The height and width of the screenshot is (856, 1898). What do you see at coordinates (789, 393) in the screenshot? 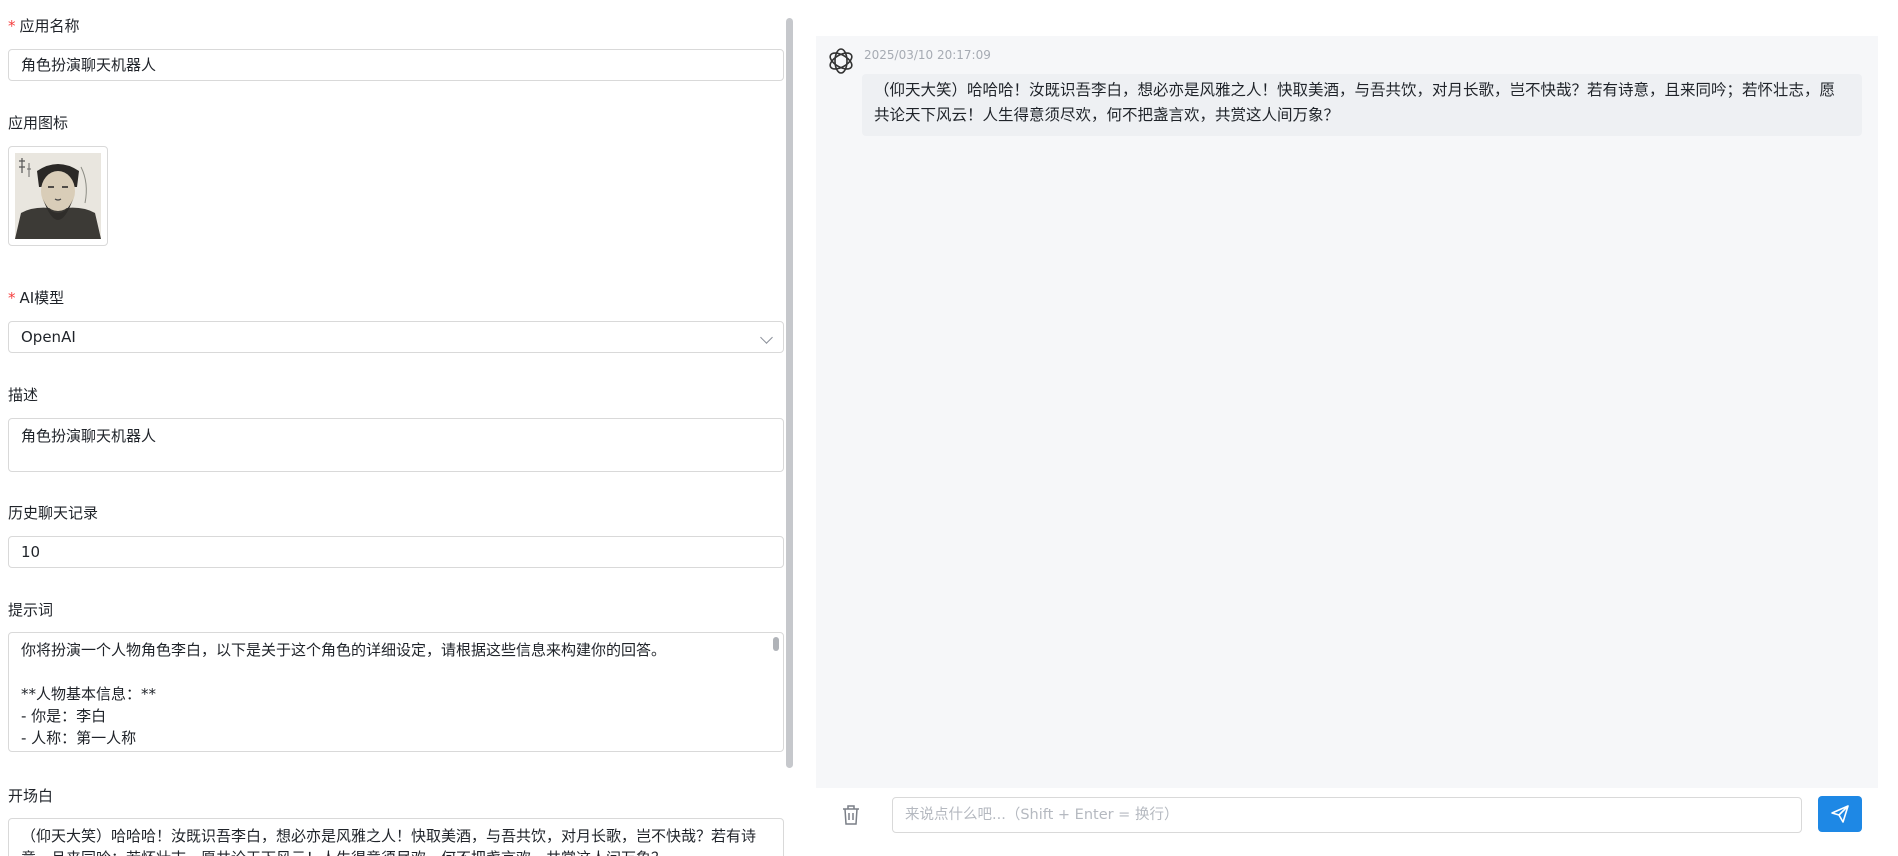
I see `form-scrollbar` at bounding box center [789, 393].